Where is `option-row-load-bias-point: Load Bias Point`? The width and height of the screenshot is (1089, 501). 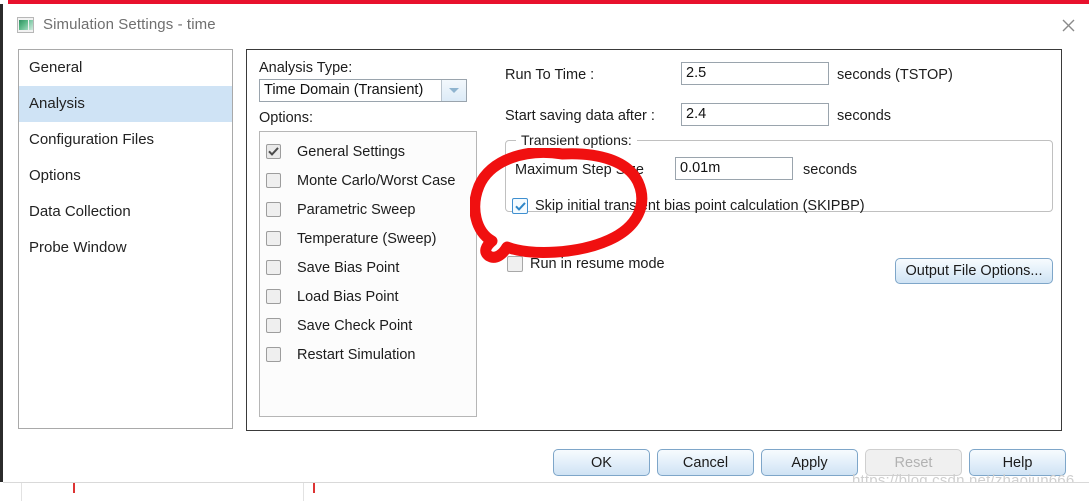 option-row-load-bias-point: Load Bias Point is located at coordinates (368, 296).